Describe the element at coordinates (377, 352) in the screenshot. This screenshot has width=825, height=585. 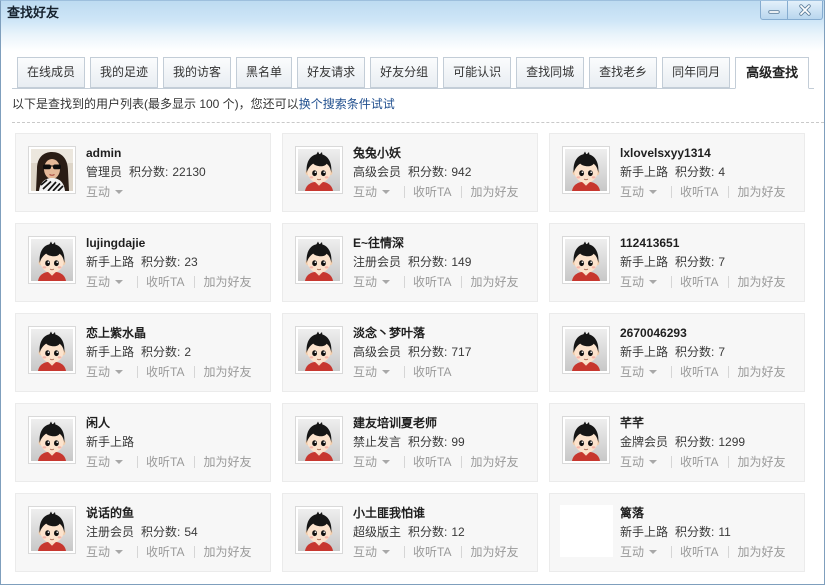
I see `user-group: 高级会员` at that location.